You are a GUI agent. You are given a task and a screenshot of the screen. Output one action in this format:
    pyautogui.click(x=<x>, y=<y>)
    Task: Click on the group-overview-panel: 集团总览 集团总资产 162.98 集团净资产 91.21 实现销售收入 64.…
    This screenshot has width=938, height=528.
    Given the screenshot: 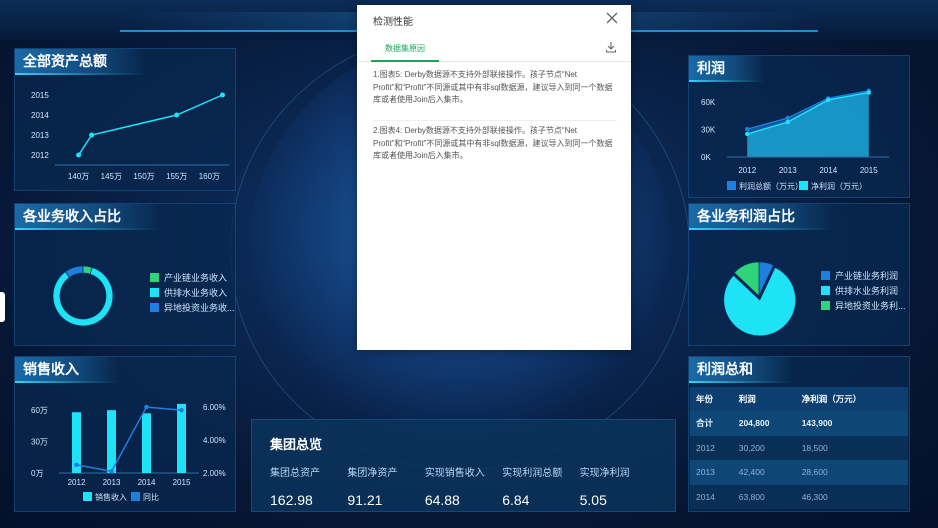 What is the action you would take?
    pyautogui.click(x=463, y=465)
    